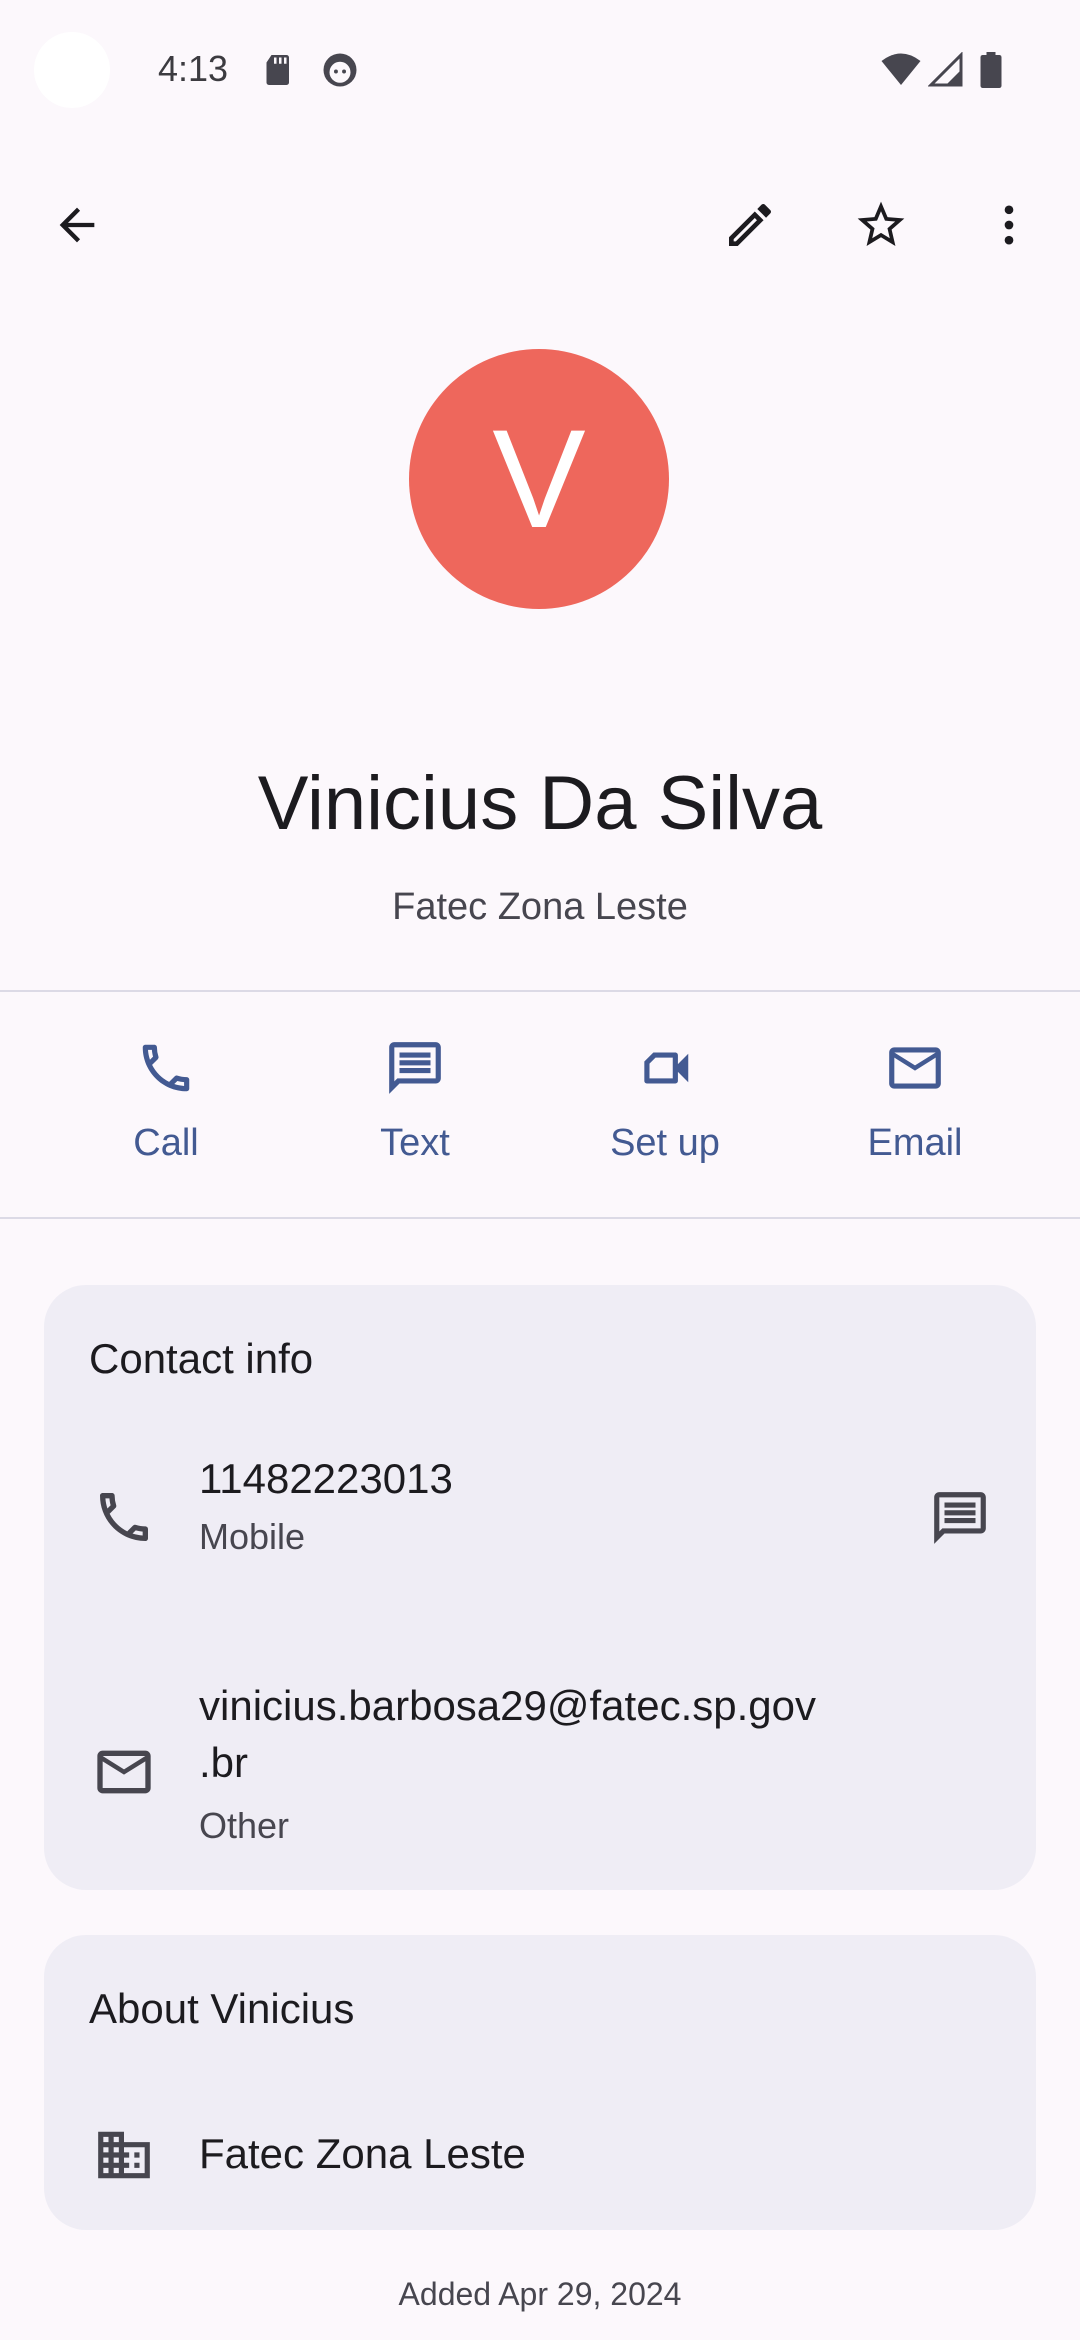 This screenshot has width=1080, height=2340. Describe the element at coordinates (224, 1762) in the screenshot. I see `email-address-line2: .br` at that location.